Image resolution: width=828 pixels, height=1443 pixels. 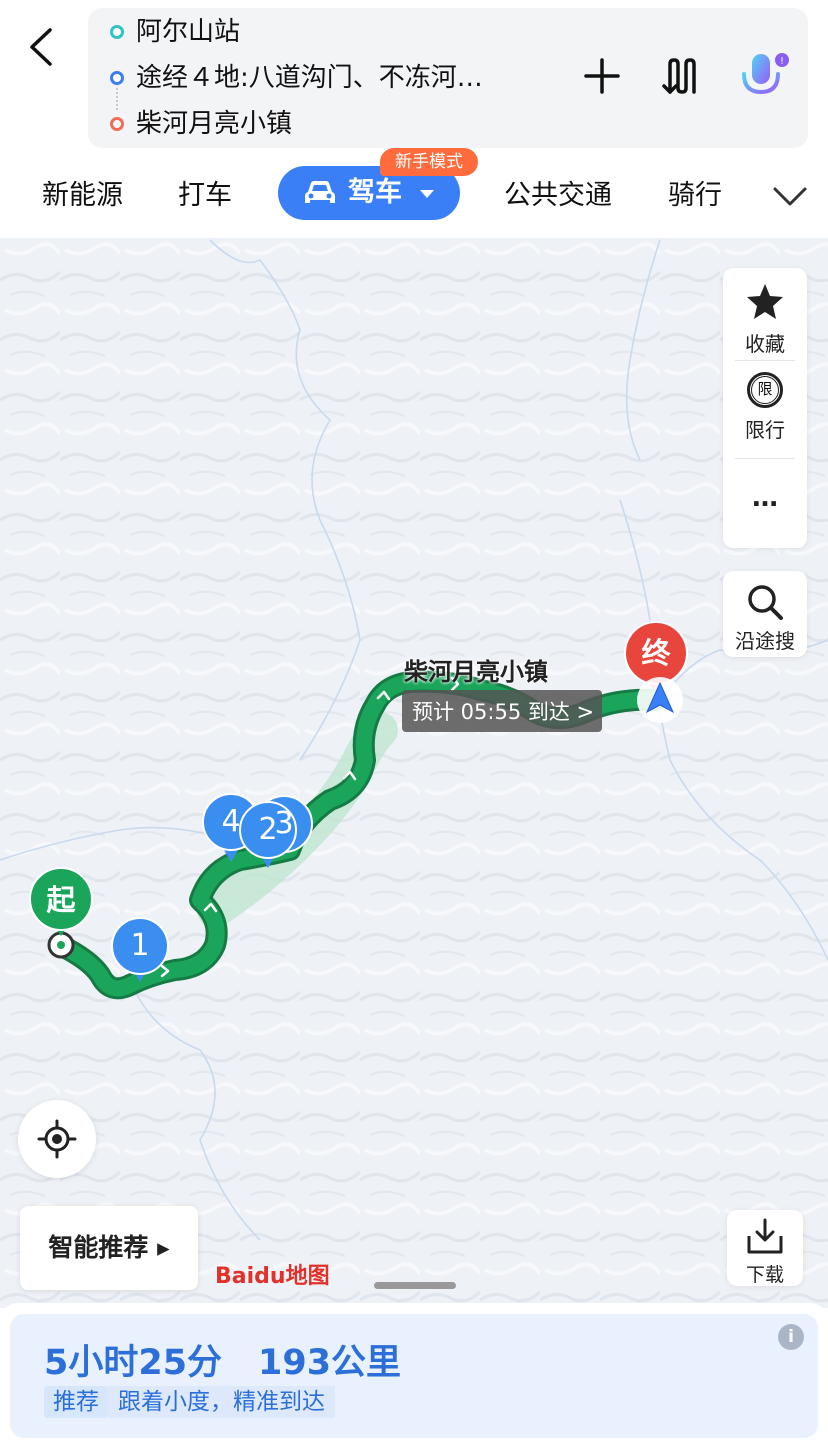 What do you see at coordinates (503, 712) in the screenshot?
I see `eta-label: 预计 05:55 到达 >` at bounding box center [503, 712].